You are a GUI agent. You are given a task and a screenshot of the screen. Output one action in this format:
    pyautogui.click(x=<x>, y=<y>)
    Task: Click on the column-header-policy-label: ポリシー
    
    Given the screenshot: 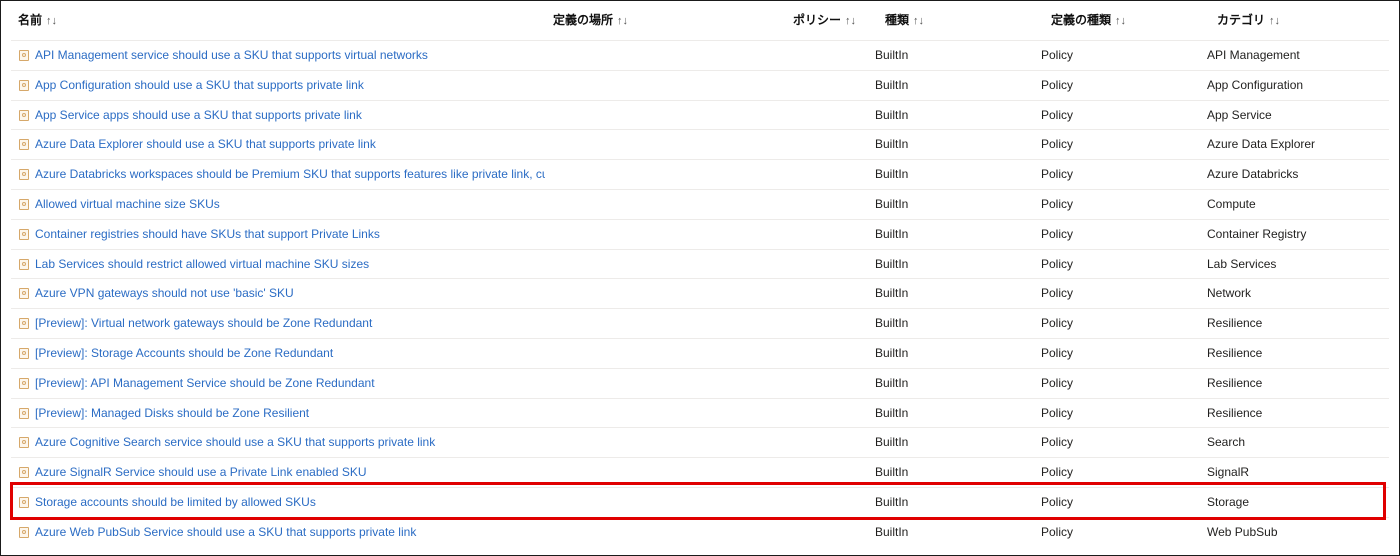 What is the action you would take?
    pyautogui.click(x=817, y=20)
    